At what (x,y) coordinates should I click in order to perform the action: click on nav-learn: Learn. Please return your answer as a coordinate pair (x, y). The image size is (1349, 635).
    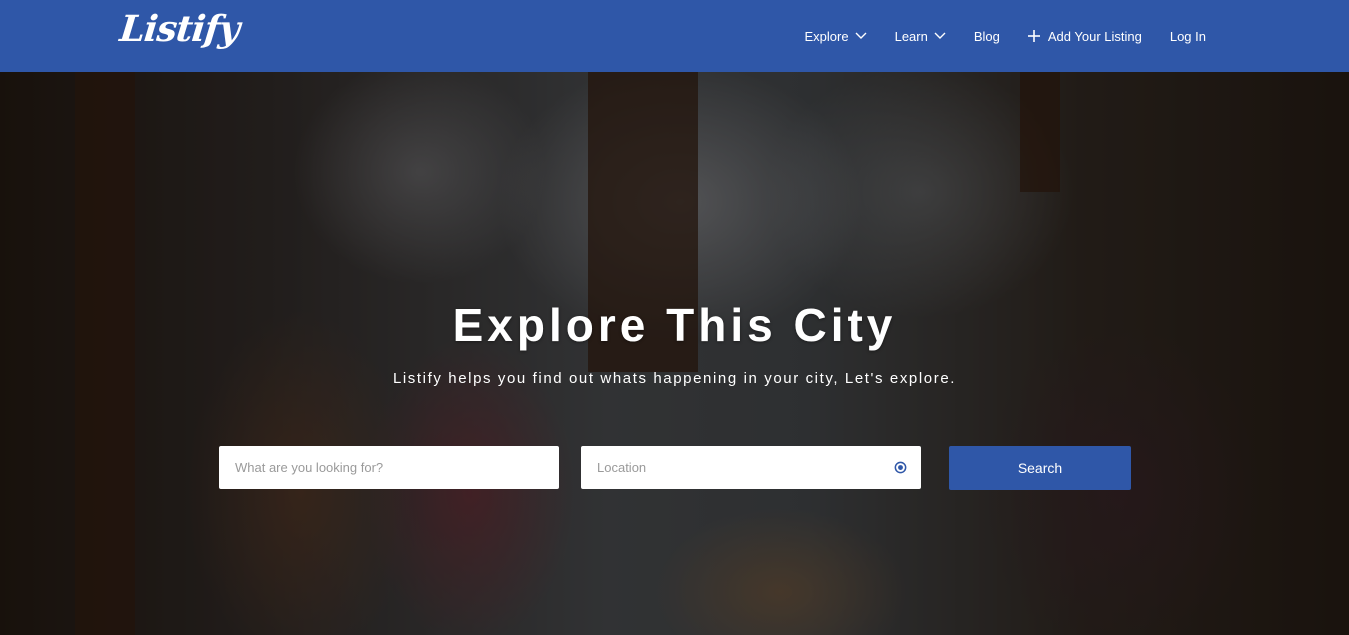
    Looking at the image, I should click on (920, 36).